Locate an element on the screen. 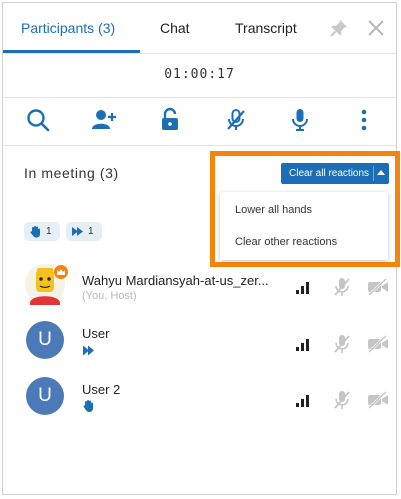  raised-hands-count: 1 is located at coordinates (49, 231).